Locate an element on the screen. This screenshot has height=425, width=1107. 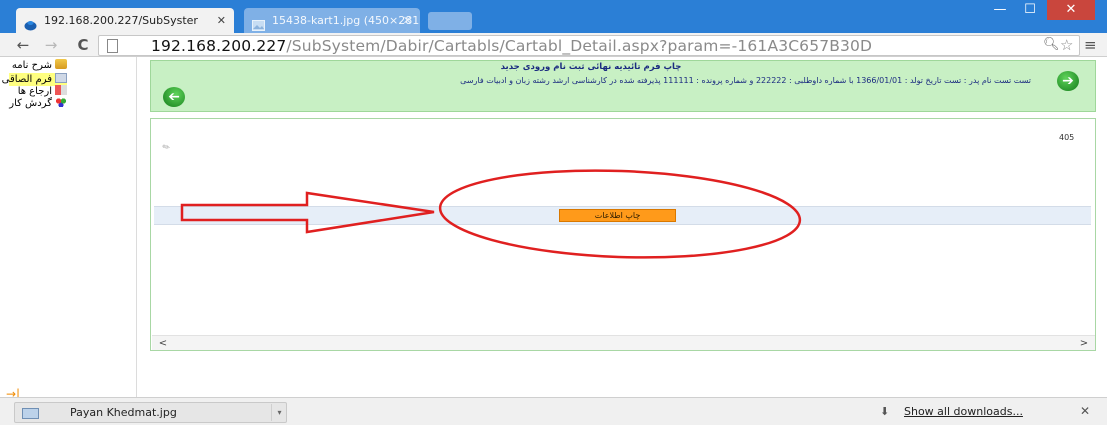
side-menu: شرح نامه فرم الصاقی ارجاع ها گردش کار →| is located at coordinates (68, 228).